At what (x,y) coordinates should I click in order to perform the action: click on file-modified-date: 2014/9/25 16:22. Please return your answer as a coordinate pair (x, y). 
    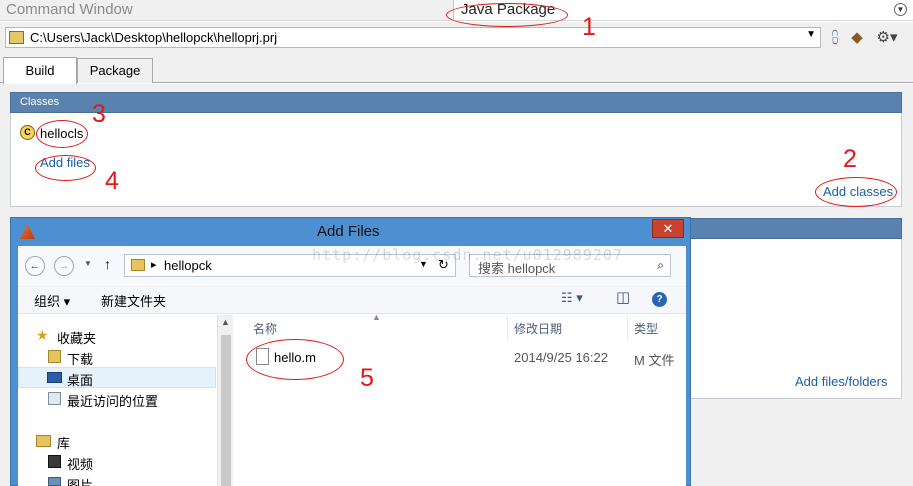
    Looking at the image, I should click on (561, 357).